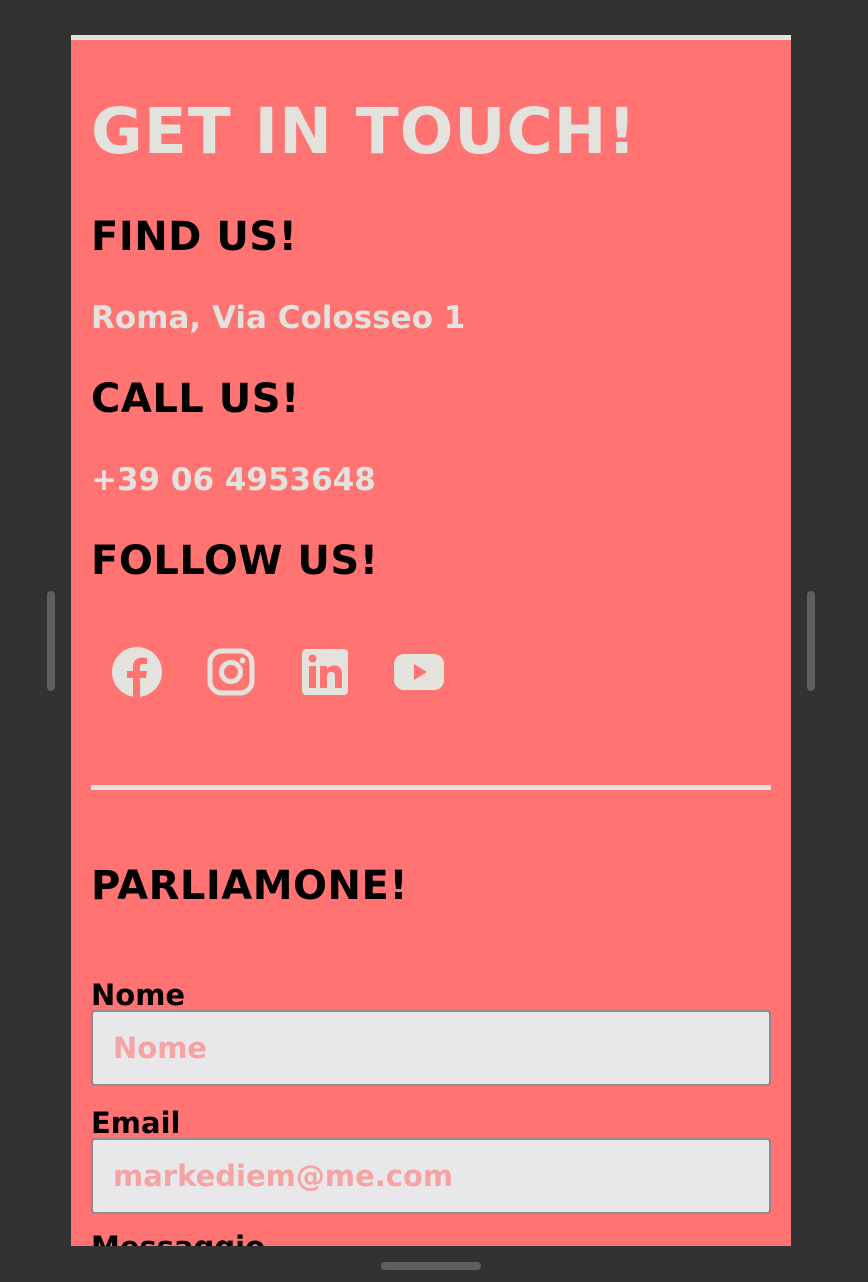 Image resolution: width=868 pixels, height=1282 pixels. What do you see at coordinates (278, 318) in the screenshot?
I see `address-text: Roma, Via Colosseo 1` at bounding box center [278, 318].